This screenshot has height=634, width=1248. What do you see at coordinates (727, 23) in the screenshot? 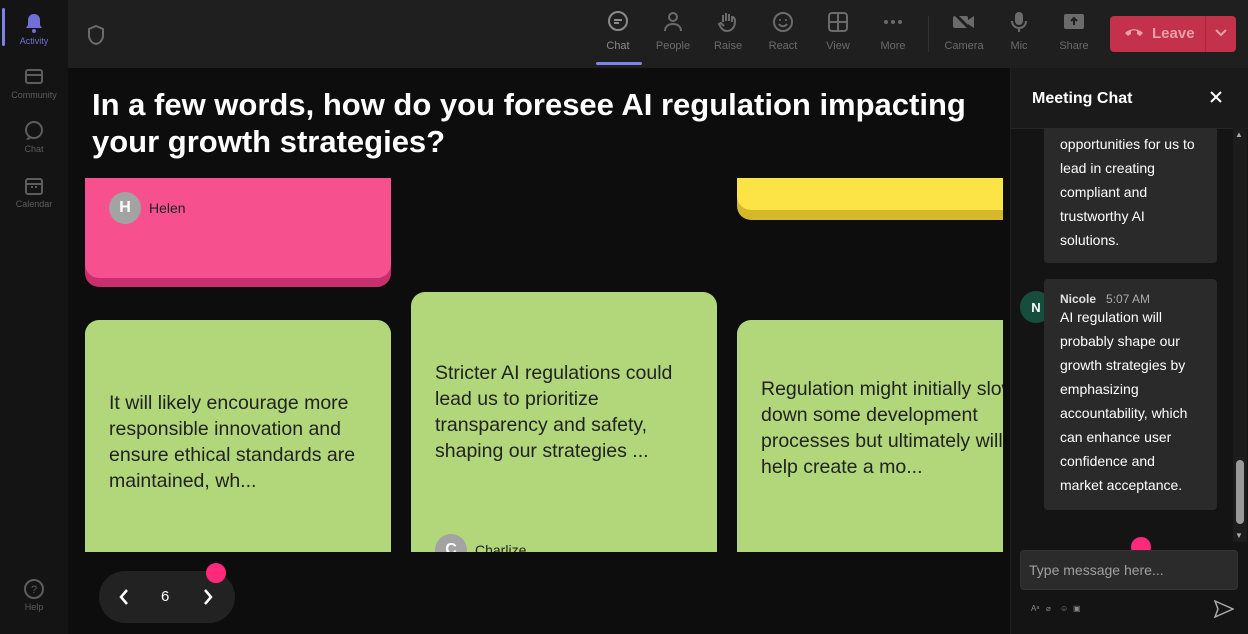
I see `hand-icon` at bounding box center [727, 23].